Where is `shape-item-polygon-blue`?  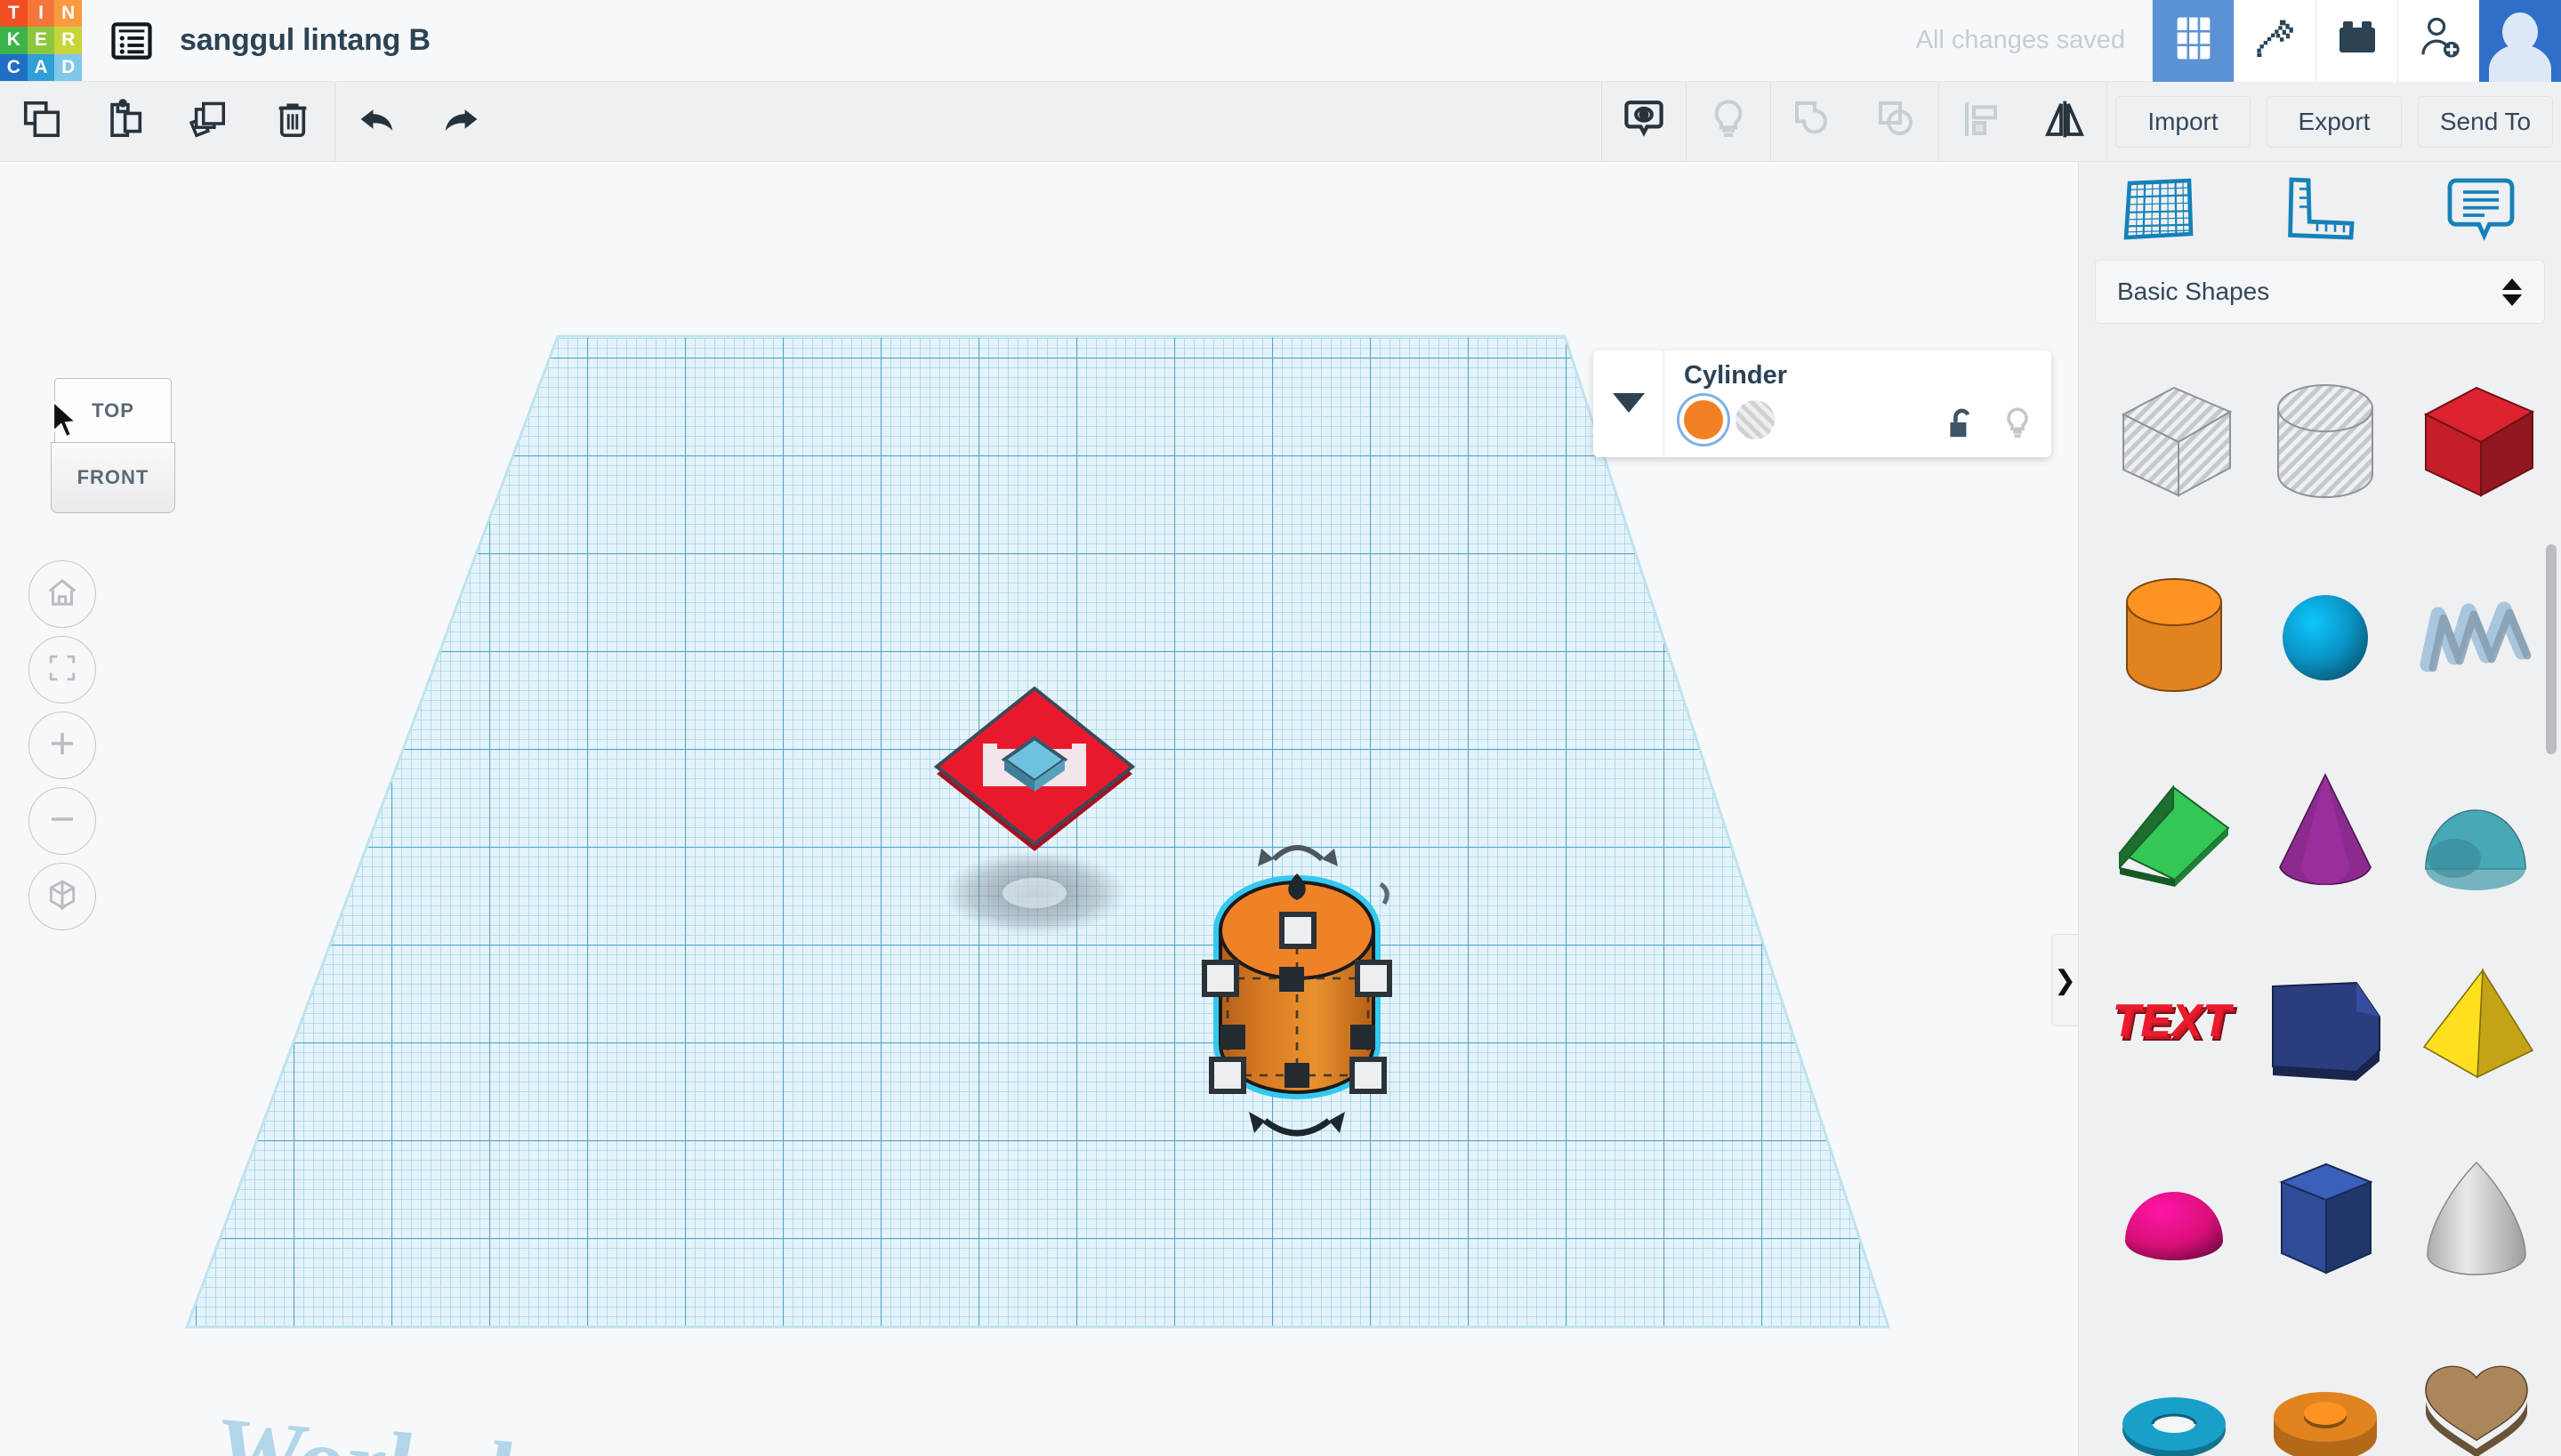
shape-item-polygon-blue is located at coordinates (2326, 1022).